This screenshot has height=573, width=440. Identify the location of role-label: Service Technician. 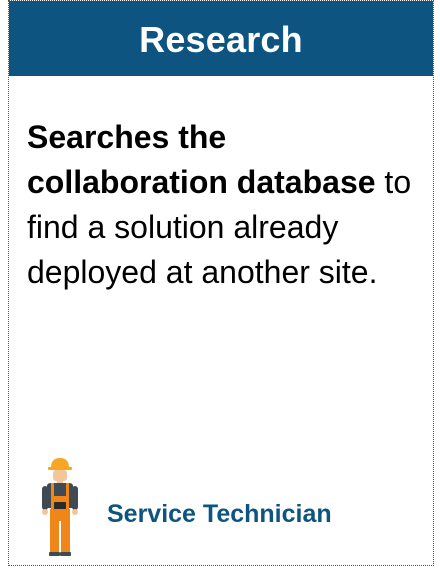
(219, 514).